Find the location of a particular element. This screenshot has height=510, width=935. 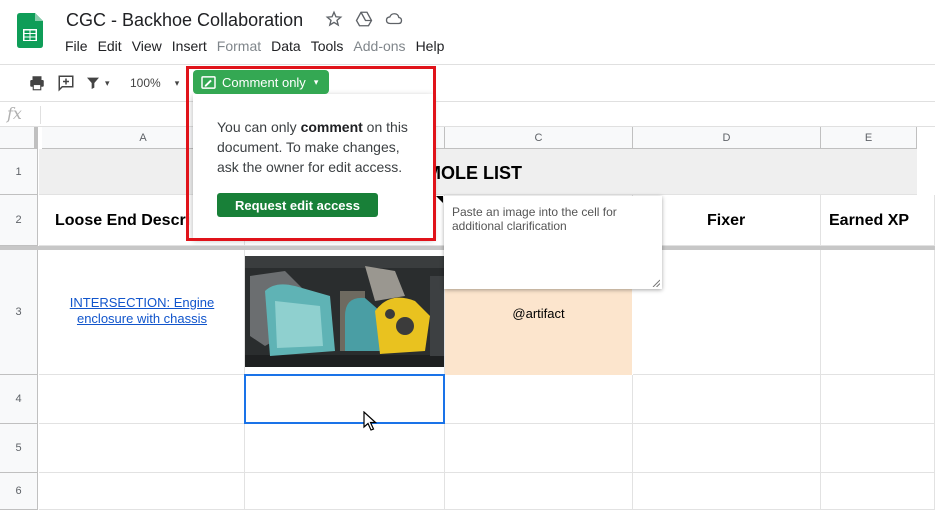

toolbar: ▾ 100% ▾ is located at coordinates (467, 82).